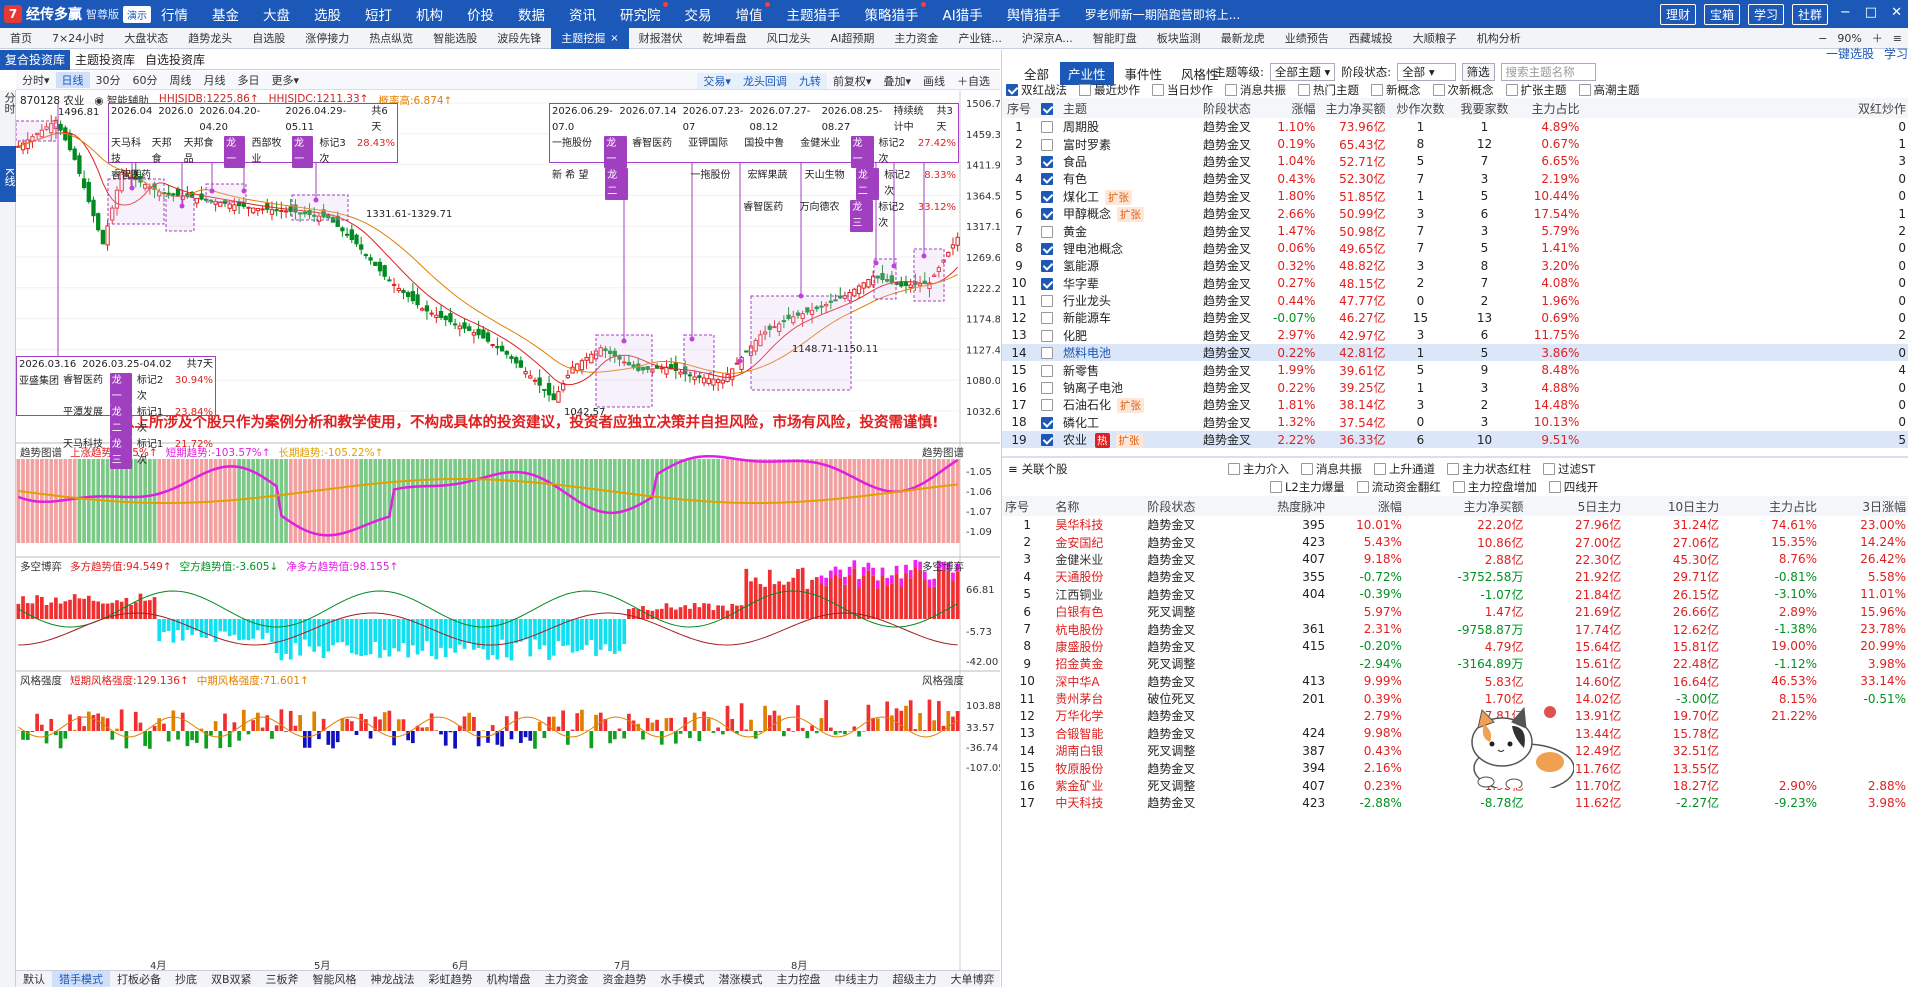  What do you see at coordinates (1075, 179) in the screenshot?
I see `theme-name: 有色` at bounding box center [1075, 179].